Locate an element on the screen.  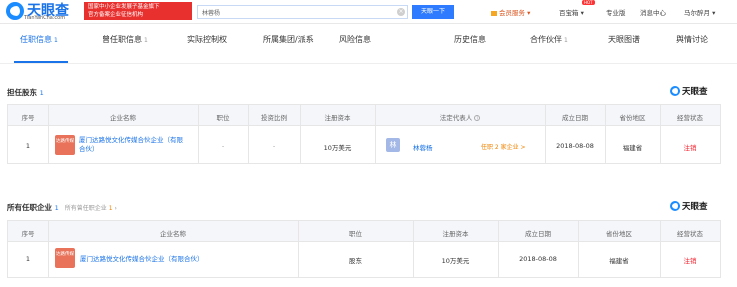
logo-icon is located at coordinates (15, 11).